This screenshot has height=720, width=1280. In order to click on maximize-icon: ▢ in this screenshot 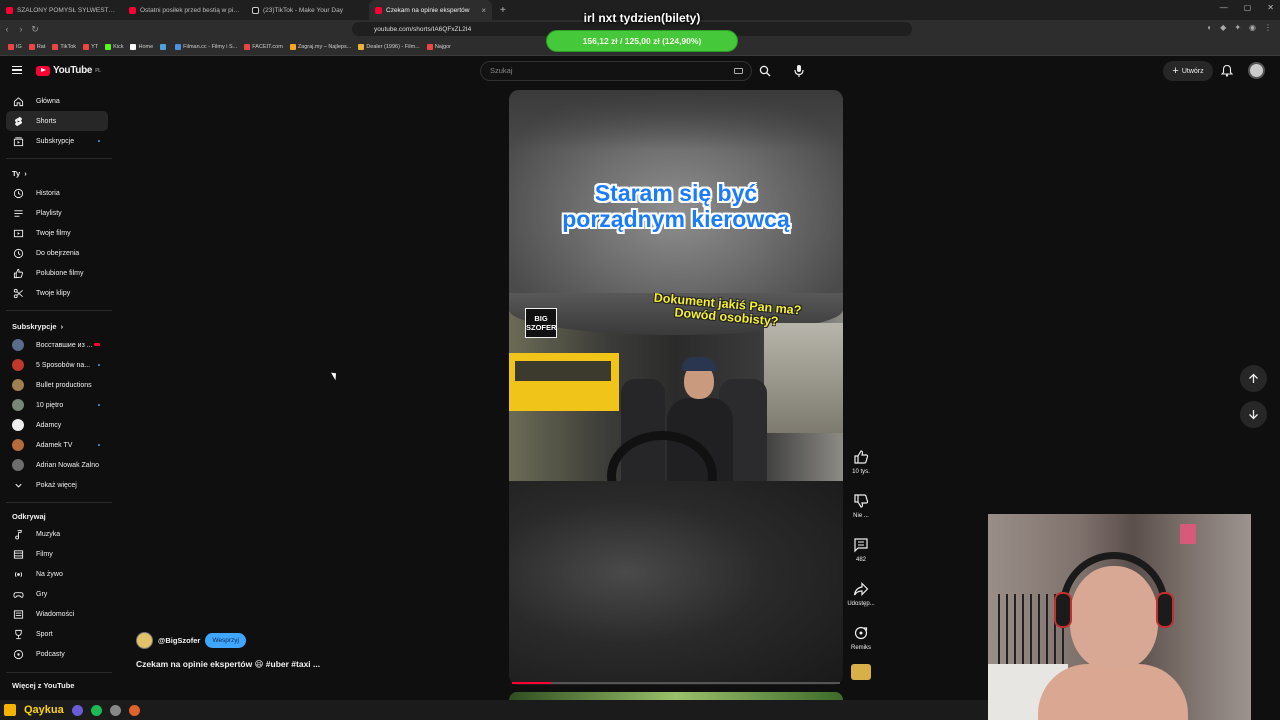, I will do `click(1248, 7)`.